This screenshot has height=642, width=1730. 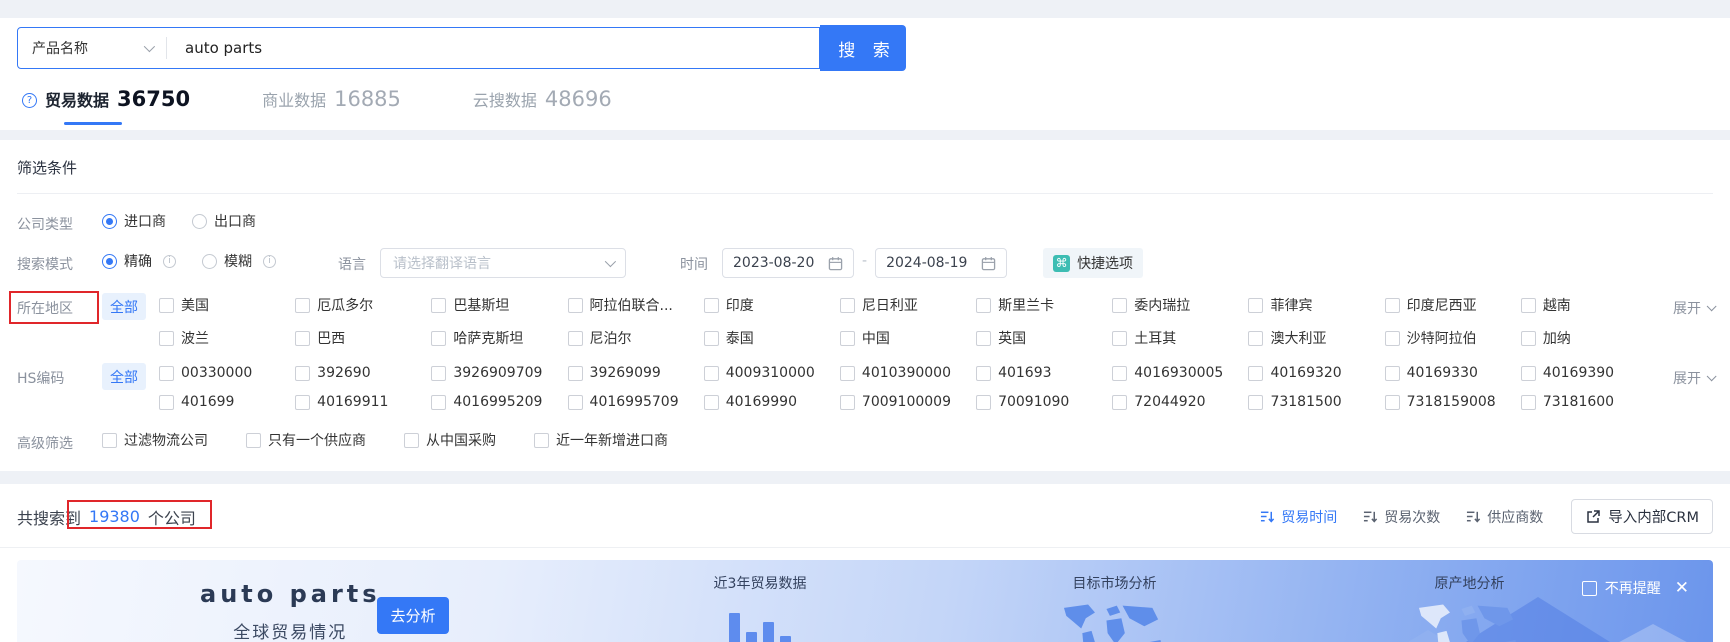 I want to click on tab-trade-data: ? 贸易数据 36750, so click(x=106, y=106).